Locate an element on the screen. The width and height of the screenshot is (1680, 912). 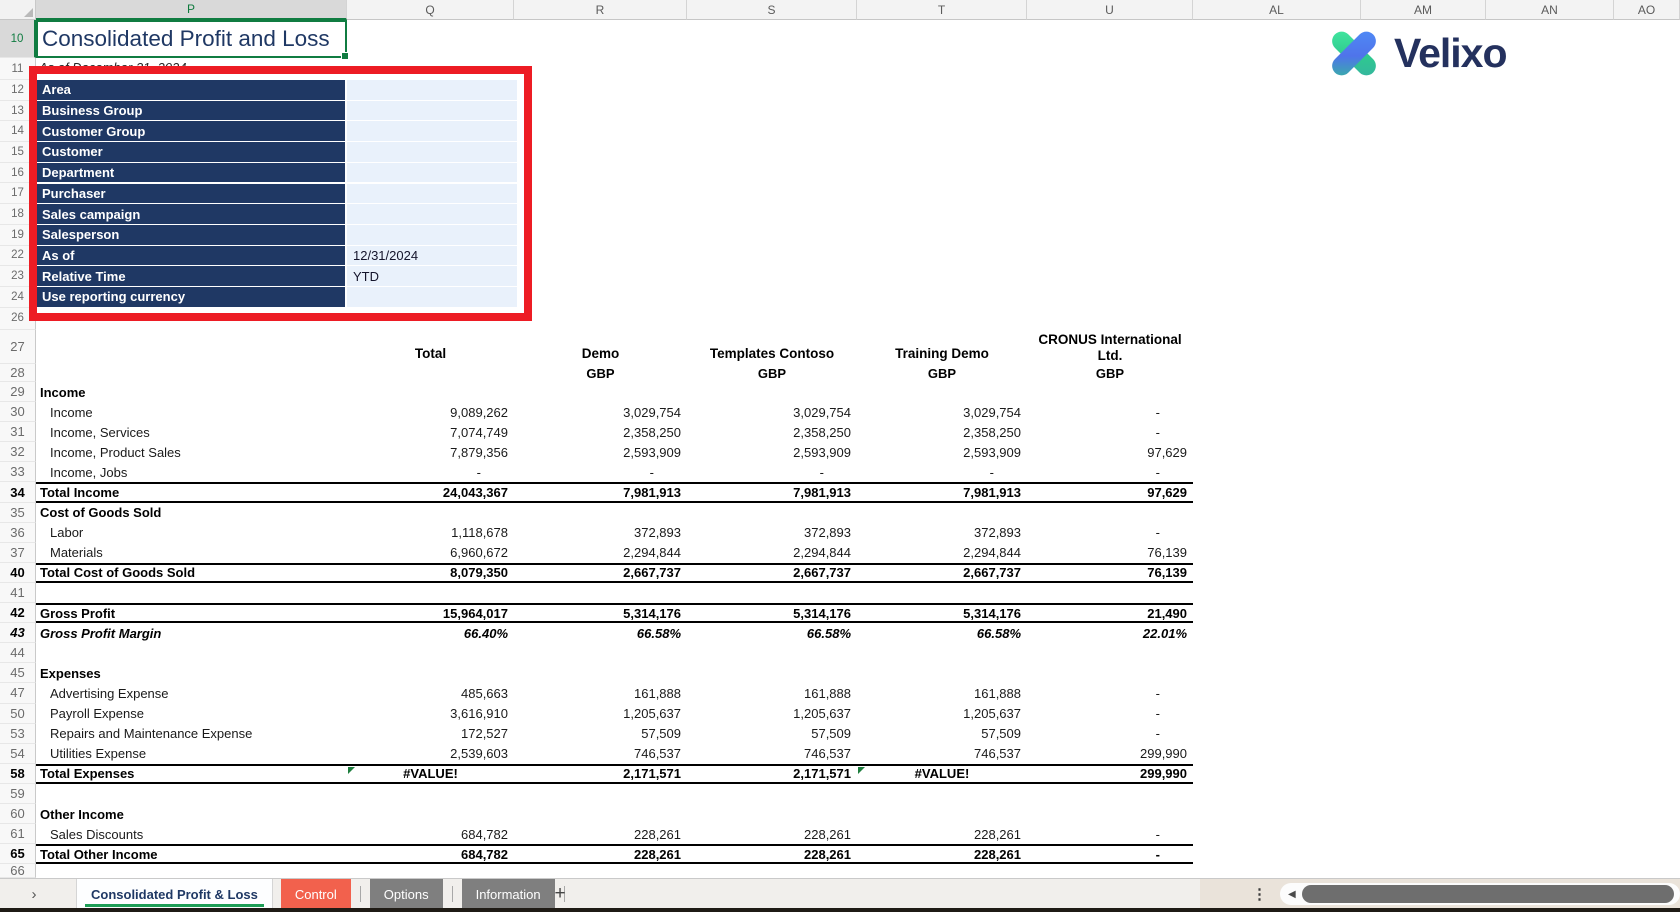
report-subtitle: As of December 31, 2024 is located at coordinates (112, 67).